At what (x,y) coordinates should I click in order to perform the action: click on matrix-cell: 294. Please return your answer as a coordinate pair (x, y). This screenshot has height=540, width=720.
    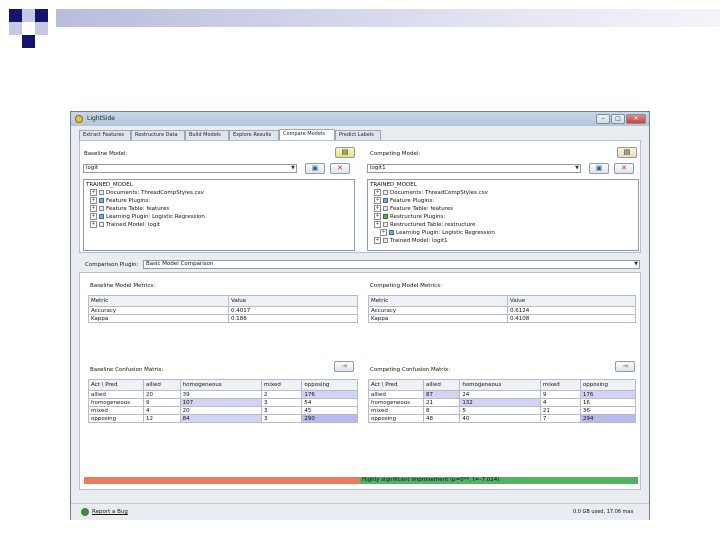
    Looking at the image, I should click on (608, 418).